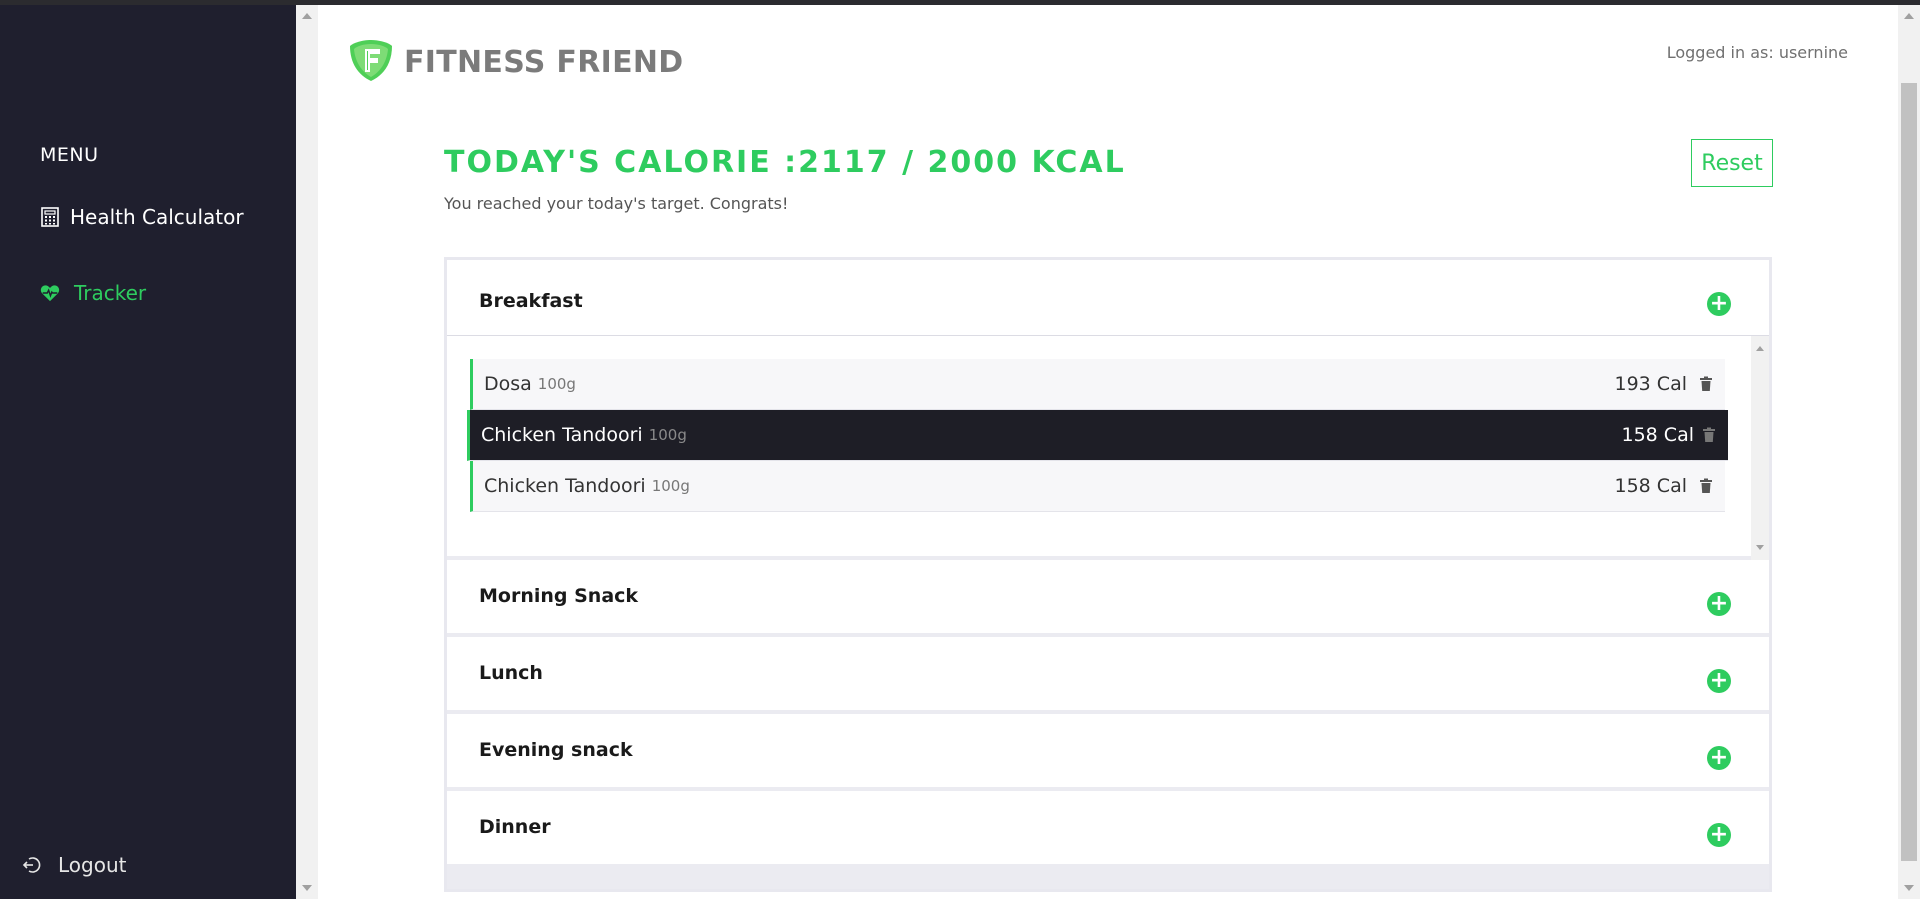 The image size is (1920, 899). I want to click on reset-button: Reset, so click(1732, 163).